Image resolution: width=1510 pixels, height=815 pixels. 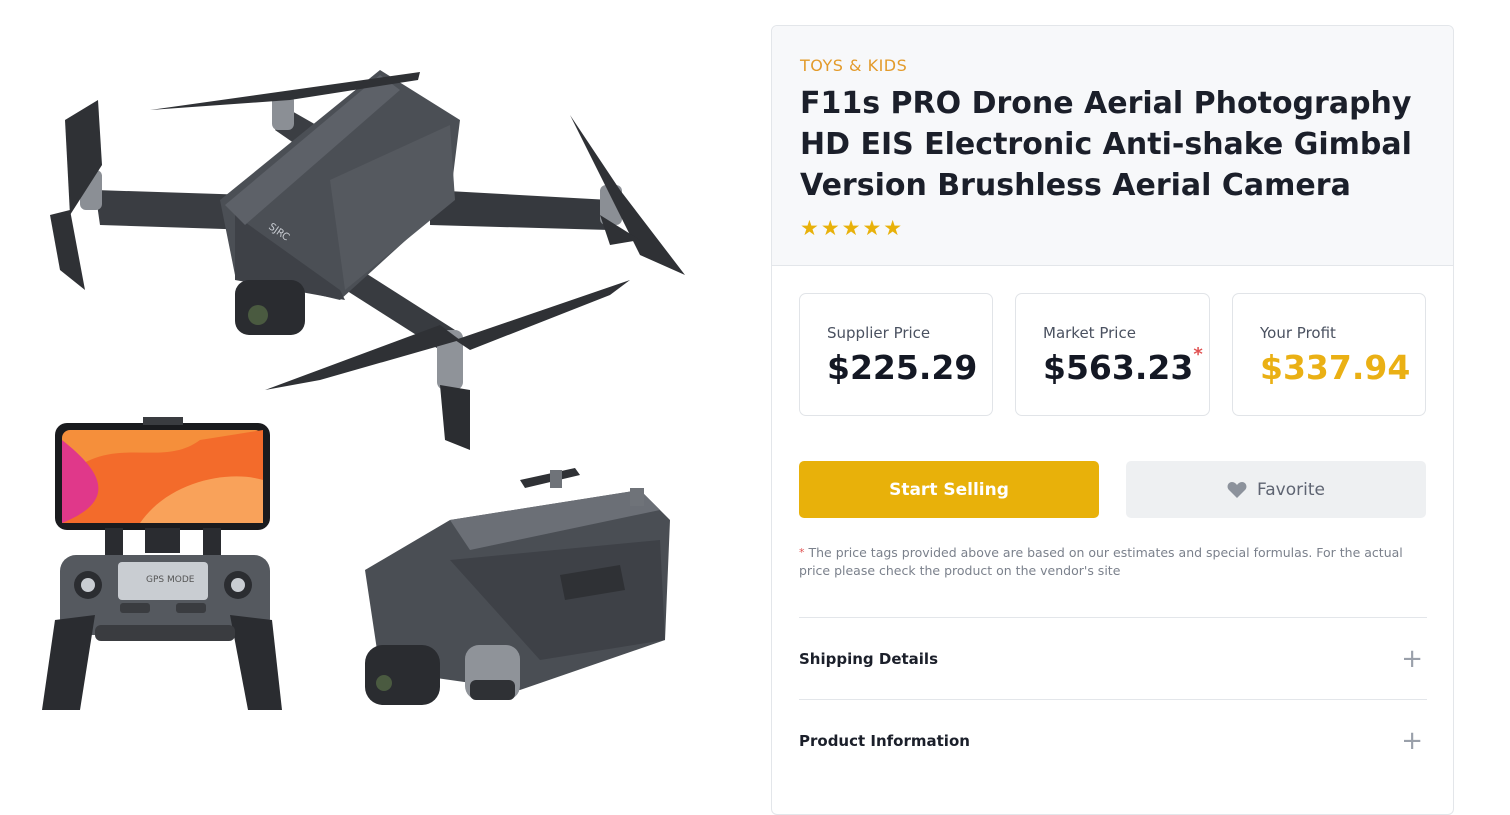 I want to click on supplier-price-label: Supplier Price, so click(x=879, y=333).